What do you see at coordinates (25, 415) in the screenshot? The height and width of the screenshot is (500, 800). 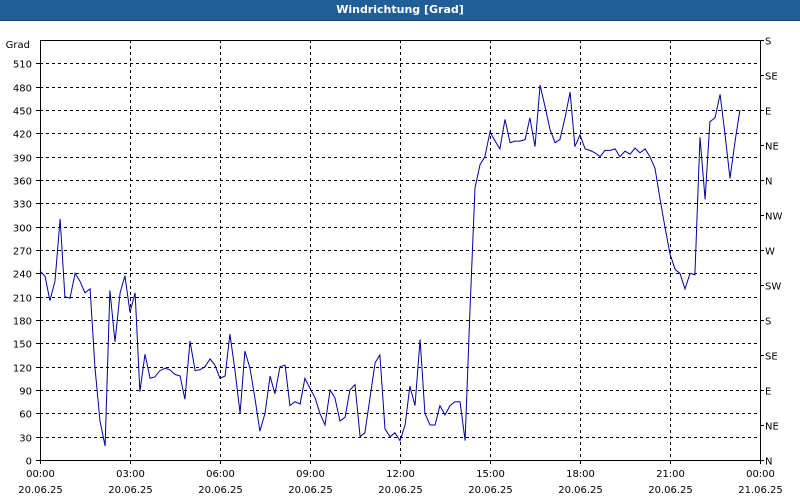 I see `y-tick-label: 60` at bounding box center [25, 415].